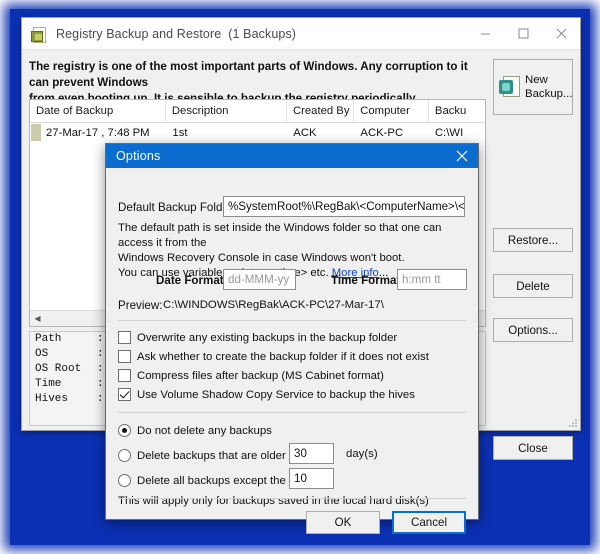 The image size is (600, 554). What do you see at coordinates (58, 369) in the screenshot?
I see `info-key: OS Root` at bounding box center [58, 369].